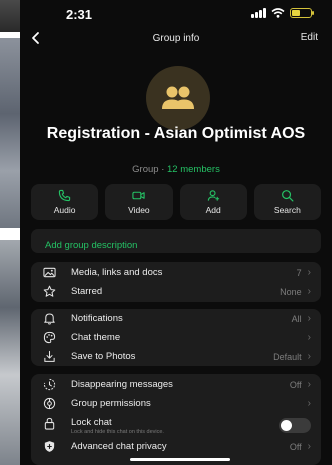 The height and width of the screenshot is (465, 332). What do you see at coordinates (176, 446) in the screenshot?
I see `advanced-chat-privacy-row: Advanced chat privacy Off ›` at bounding box center [176, 446].